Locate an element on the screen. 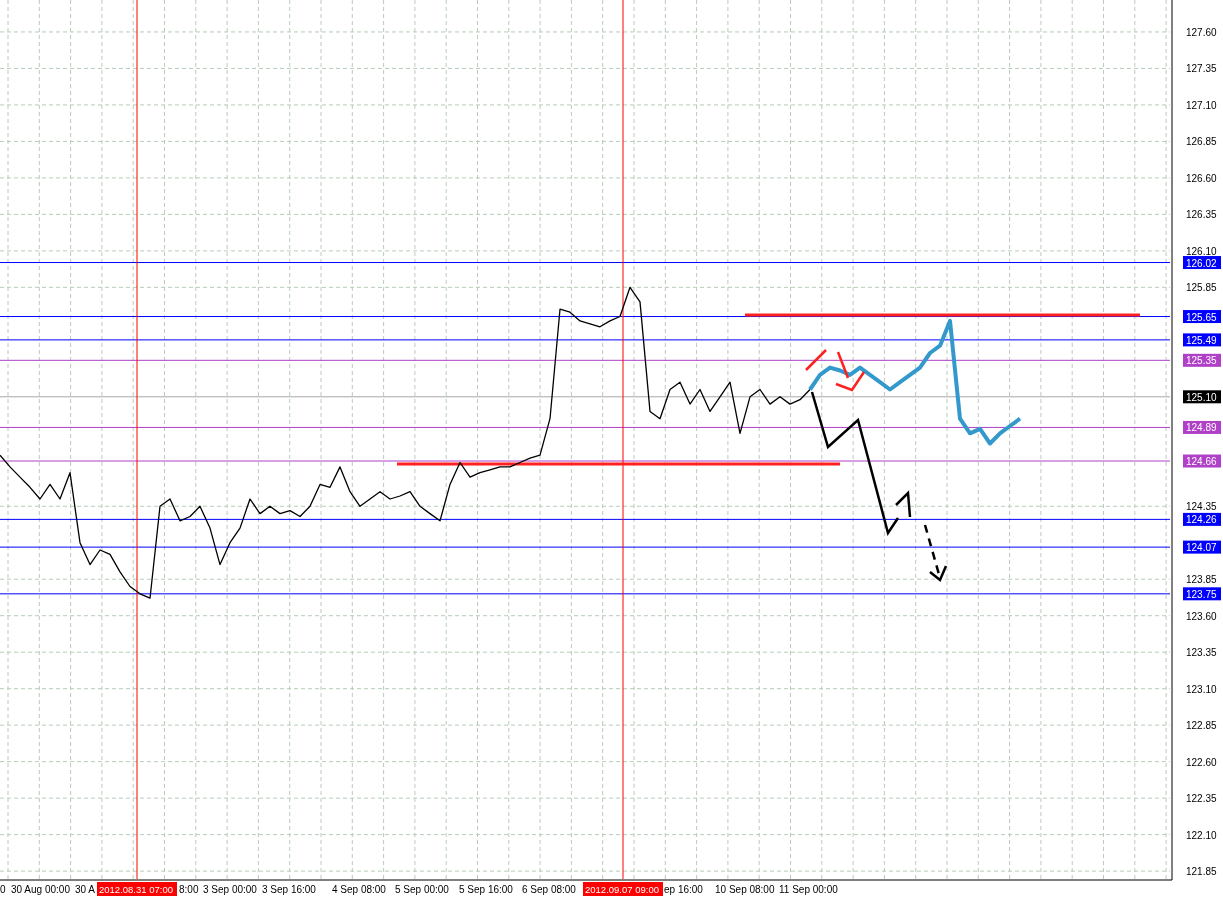 The height and width of the screenshot is (901, 1223). axis-label: 4 Sep 08:00 is located at coordinates (359, 889).